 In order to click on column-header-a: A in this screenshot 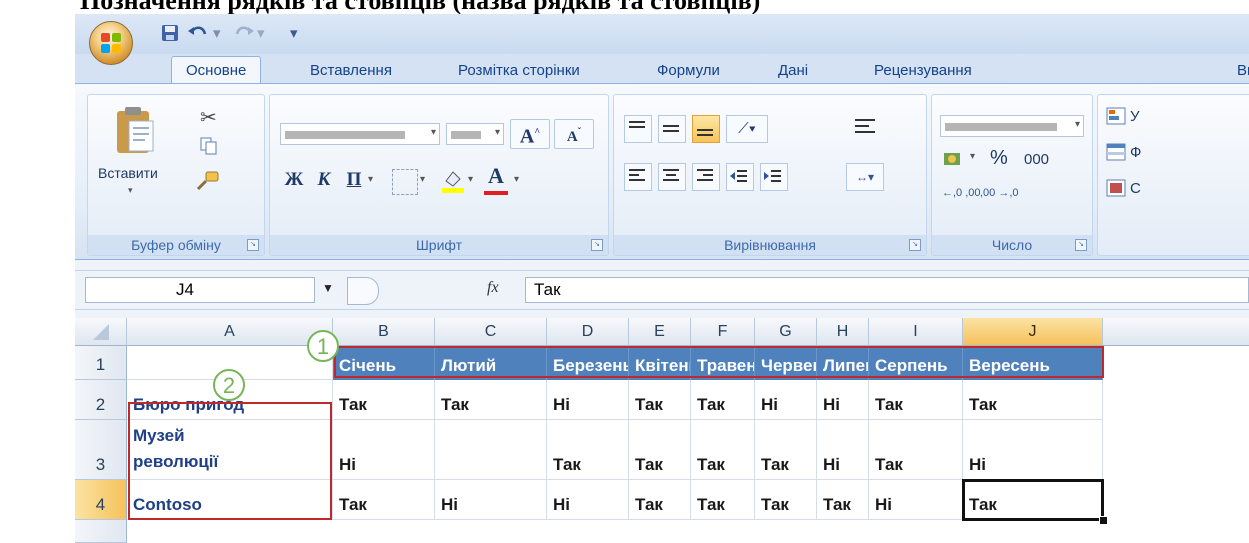, I will do `click(230, 332)`.